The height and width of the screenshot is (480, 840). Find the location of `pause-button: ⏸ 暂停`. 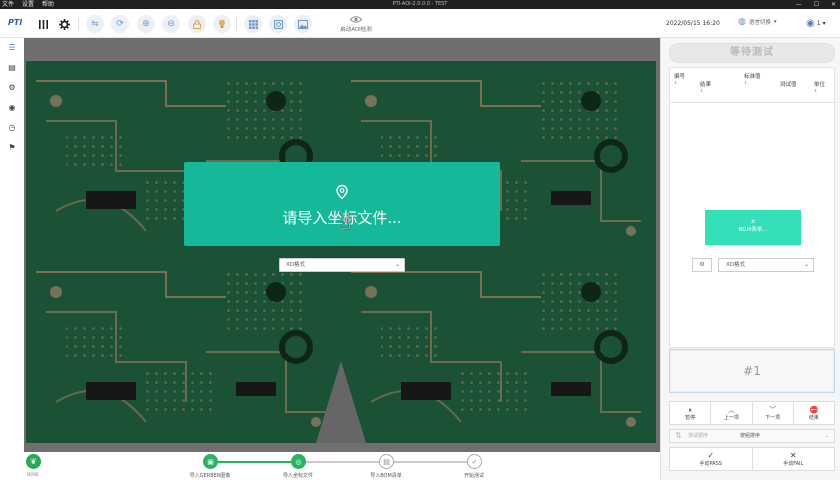

pause-button: ⏸ 暂停 is located at coordinates (691, 413).